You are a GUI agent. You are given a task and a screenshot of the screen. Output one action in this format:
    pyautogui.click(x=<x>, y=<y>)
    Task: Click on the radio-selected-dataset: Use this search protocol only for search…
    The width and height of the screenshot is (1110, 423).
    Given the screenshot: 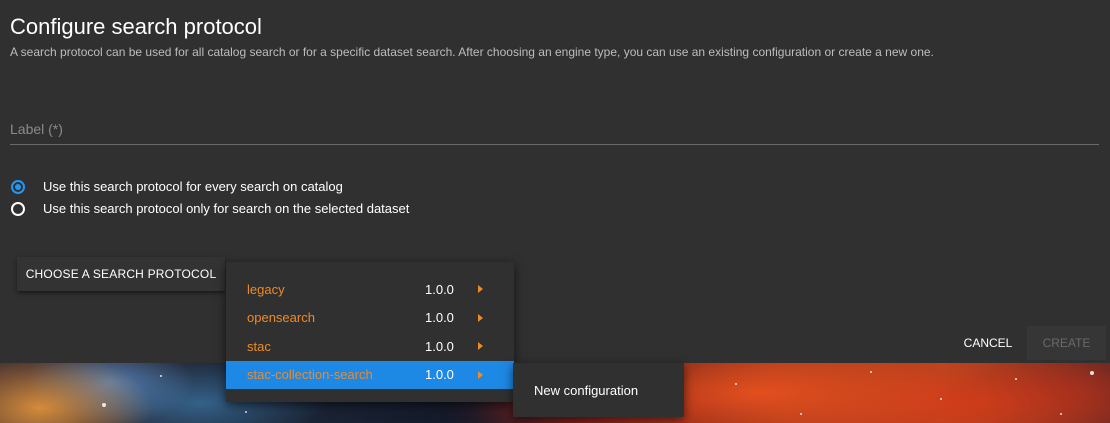 What is the action you would take?
    pyautogui.click(x=210, y=208)
    